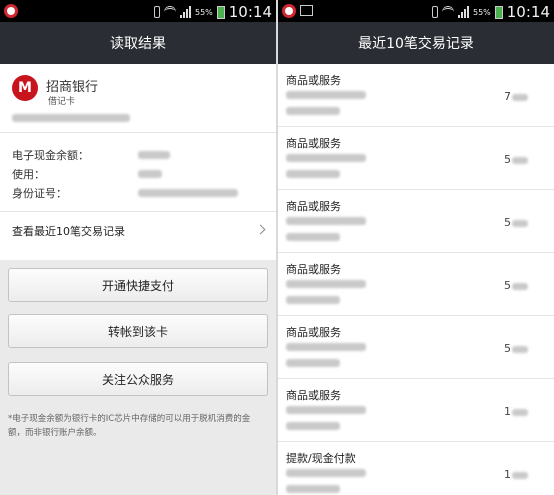  I want to click on usage-label: 使用：, so click(28, 174).